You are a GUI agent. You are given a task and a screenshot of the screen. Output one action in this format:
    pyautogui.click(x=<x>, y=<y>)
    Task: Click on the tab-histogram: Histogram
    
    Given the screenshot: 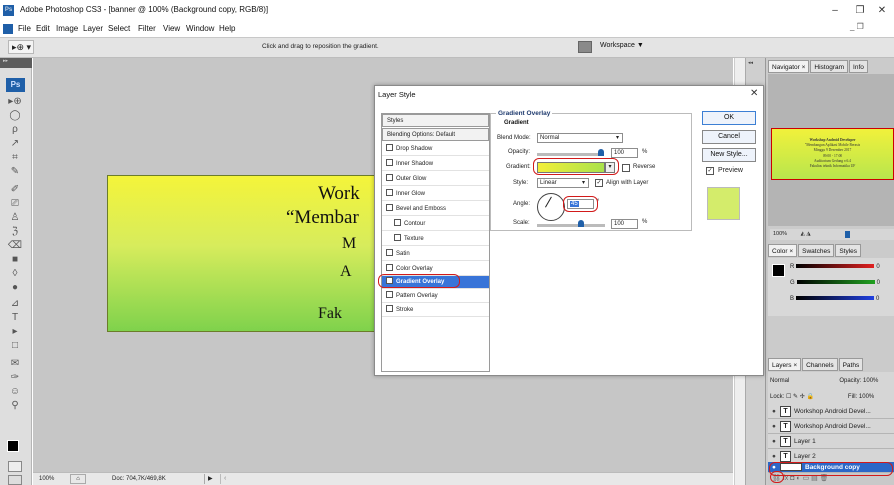 What is the action you would take?
    pyautogui.click(x=829, y=66)
    